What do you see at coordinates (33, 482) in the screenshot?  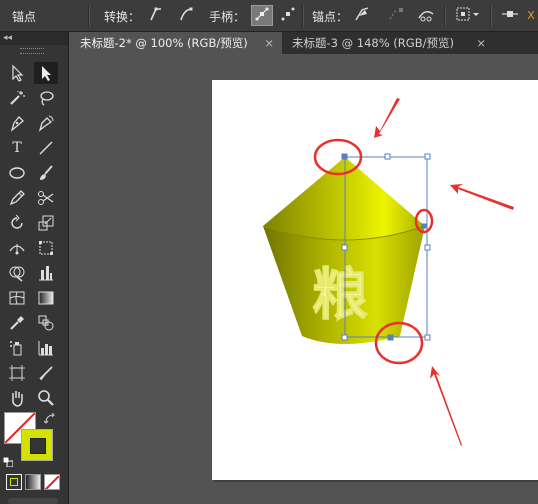 I see `gradient-mode-icon` at bounding box center [33, 482].